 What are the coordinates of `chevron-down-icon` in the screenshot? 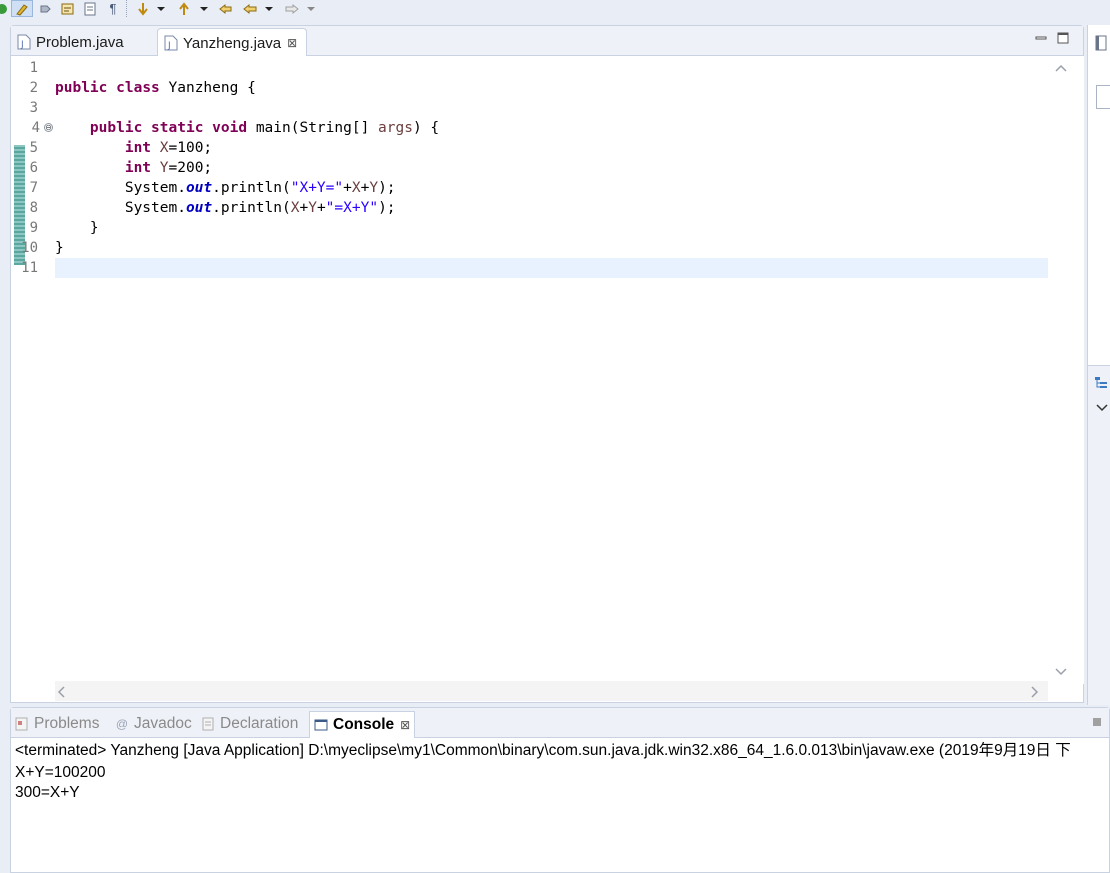 It's located at (1102, 408).